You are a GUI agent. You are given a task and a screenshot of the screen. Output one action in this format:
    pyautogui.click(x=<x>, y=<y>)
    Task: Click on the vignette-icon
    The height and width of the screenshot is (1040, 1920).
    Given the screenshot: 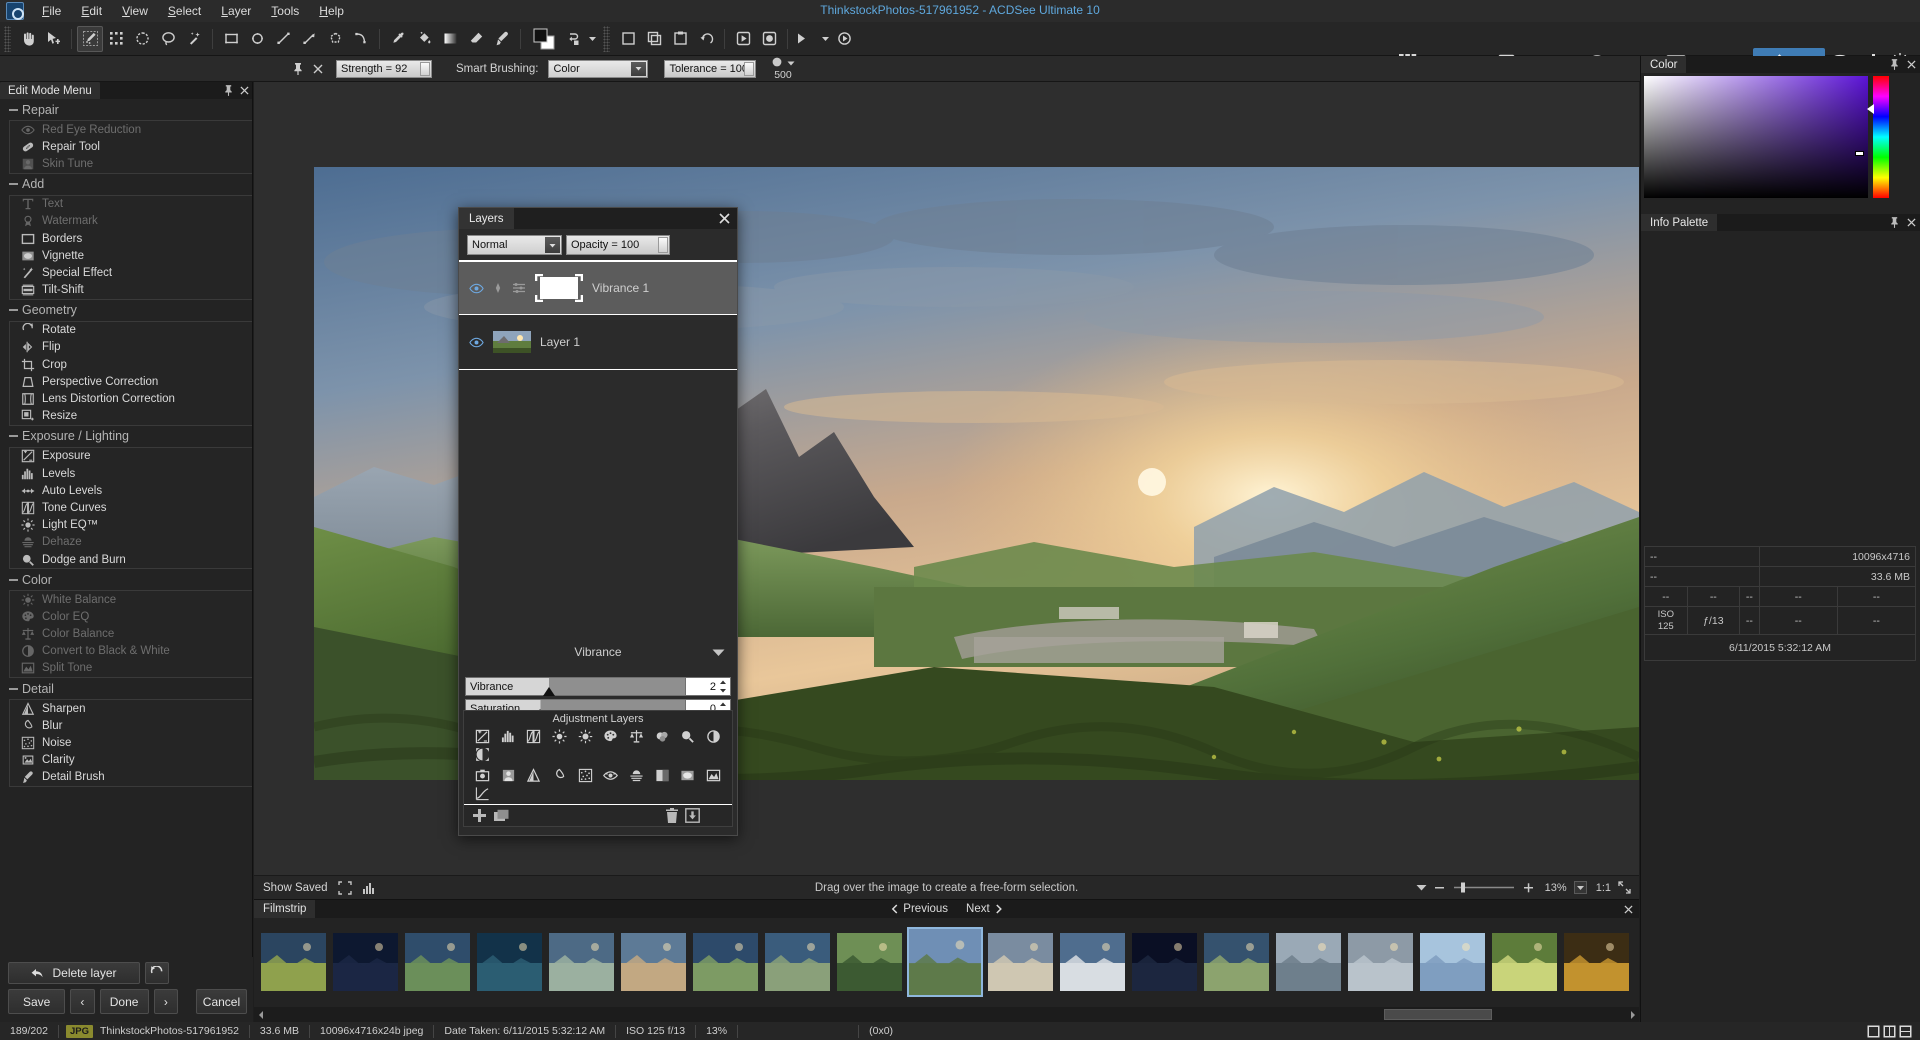 What is the action you would take?
    pyautogui.click(x=688, y=775)
    